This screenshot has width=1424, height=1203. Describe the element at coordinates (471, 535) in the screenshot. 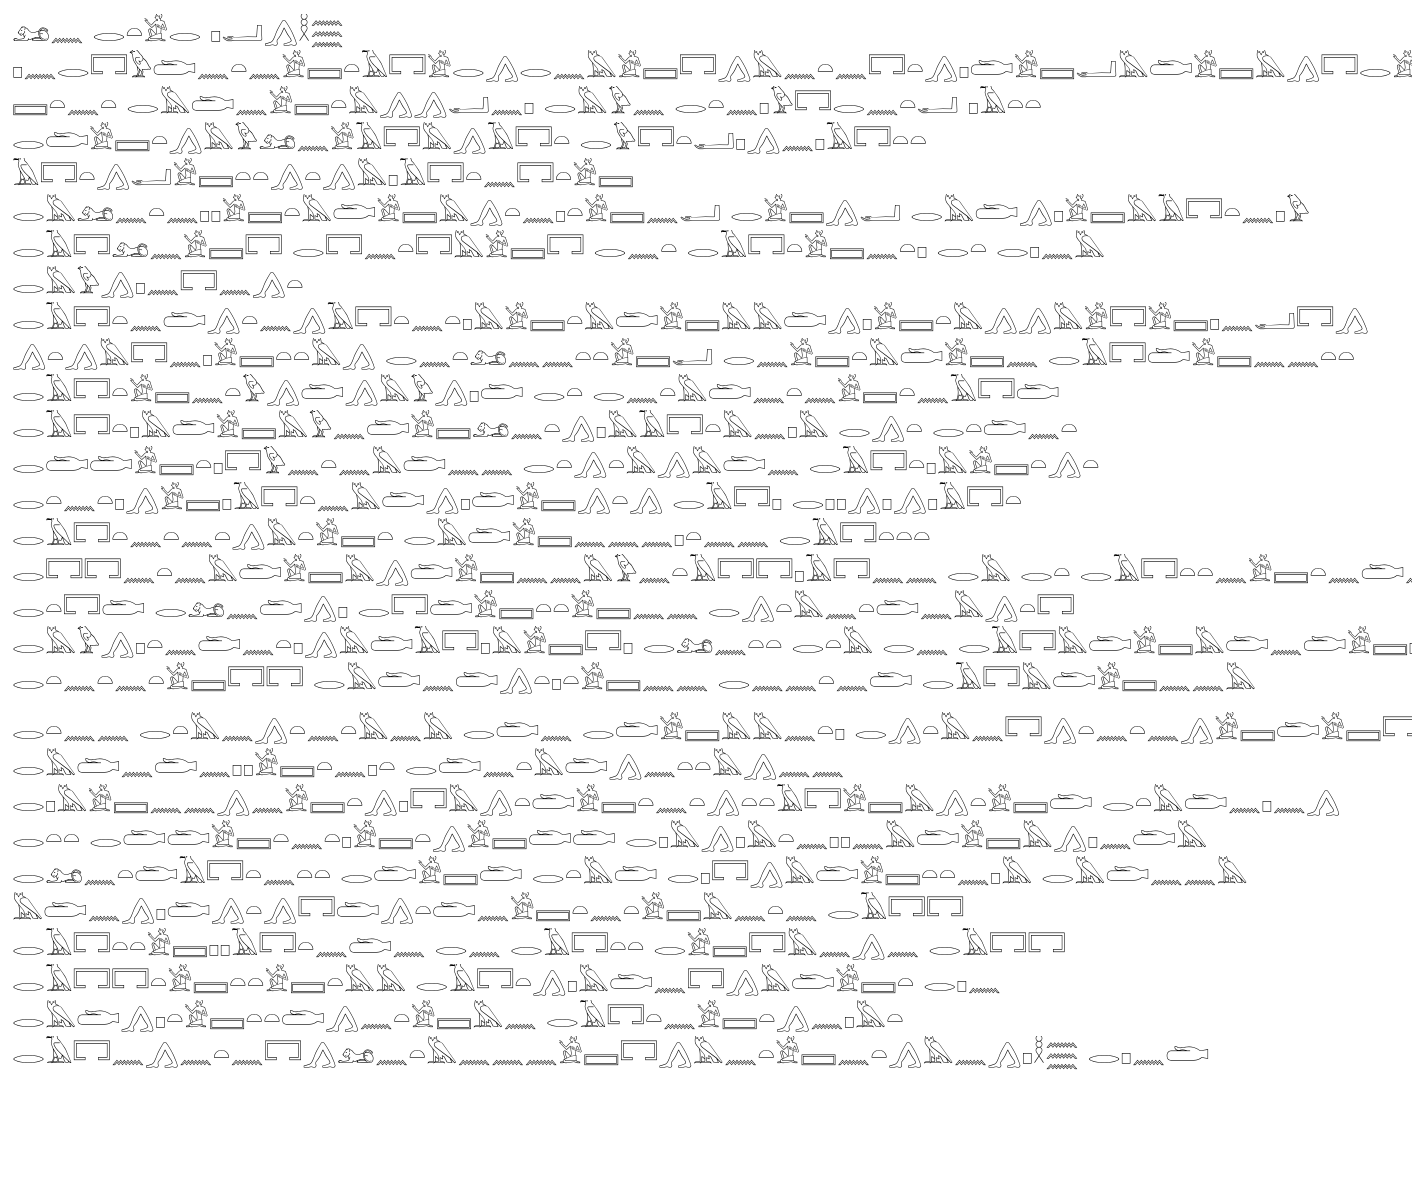

I see `text-line: 𓂋𓄿𓉐𓏏𓈖𓏏𓈖𓏏𓂻𓅓𓏏𓀀𓈙𓏏 𓂋𓅓𓂧𓀀𓈙𓈖𓈖𓈖𓊪𓏏𓈖𓈖 𓂋𓄿𓉐𓏏𓏏𓏏` at that location.